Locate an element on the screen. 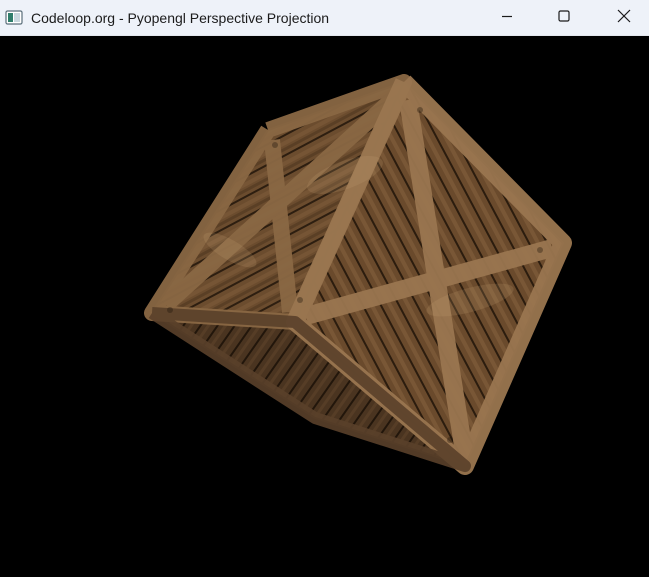 Image resolution: width=649 pixels, height=577 pixels. close-icon is located at coordinates (624, 18).